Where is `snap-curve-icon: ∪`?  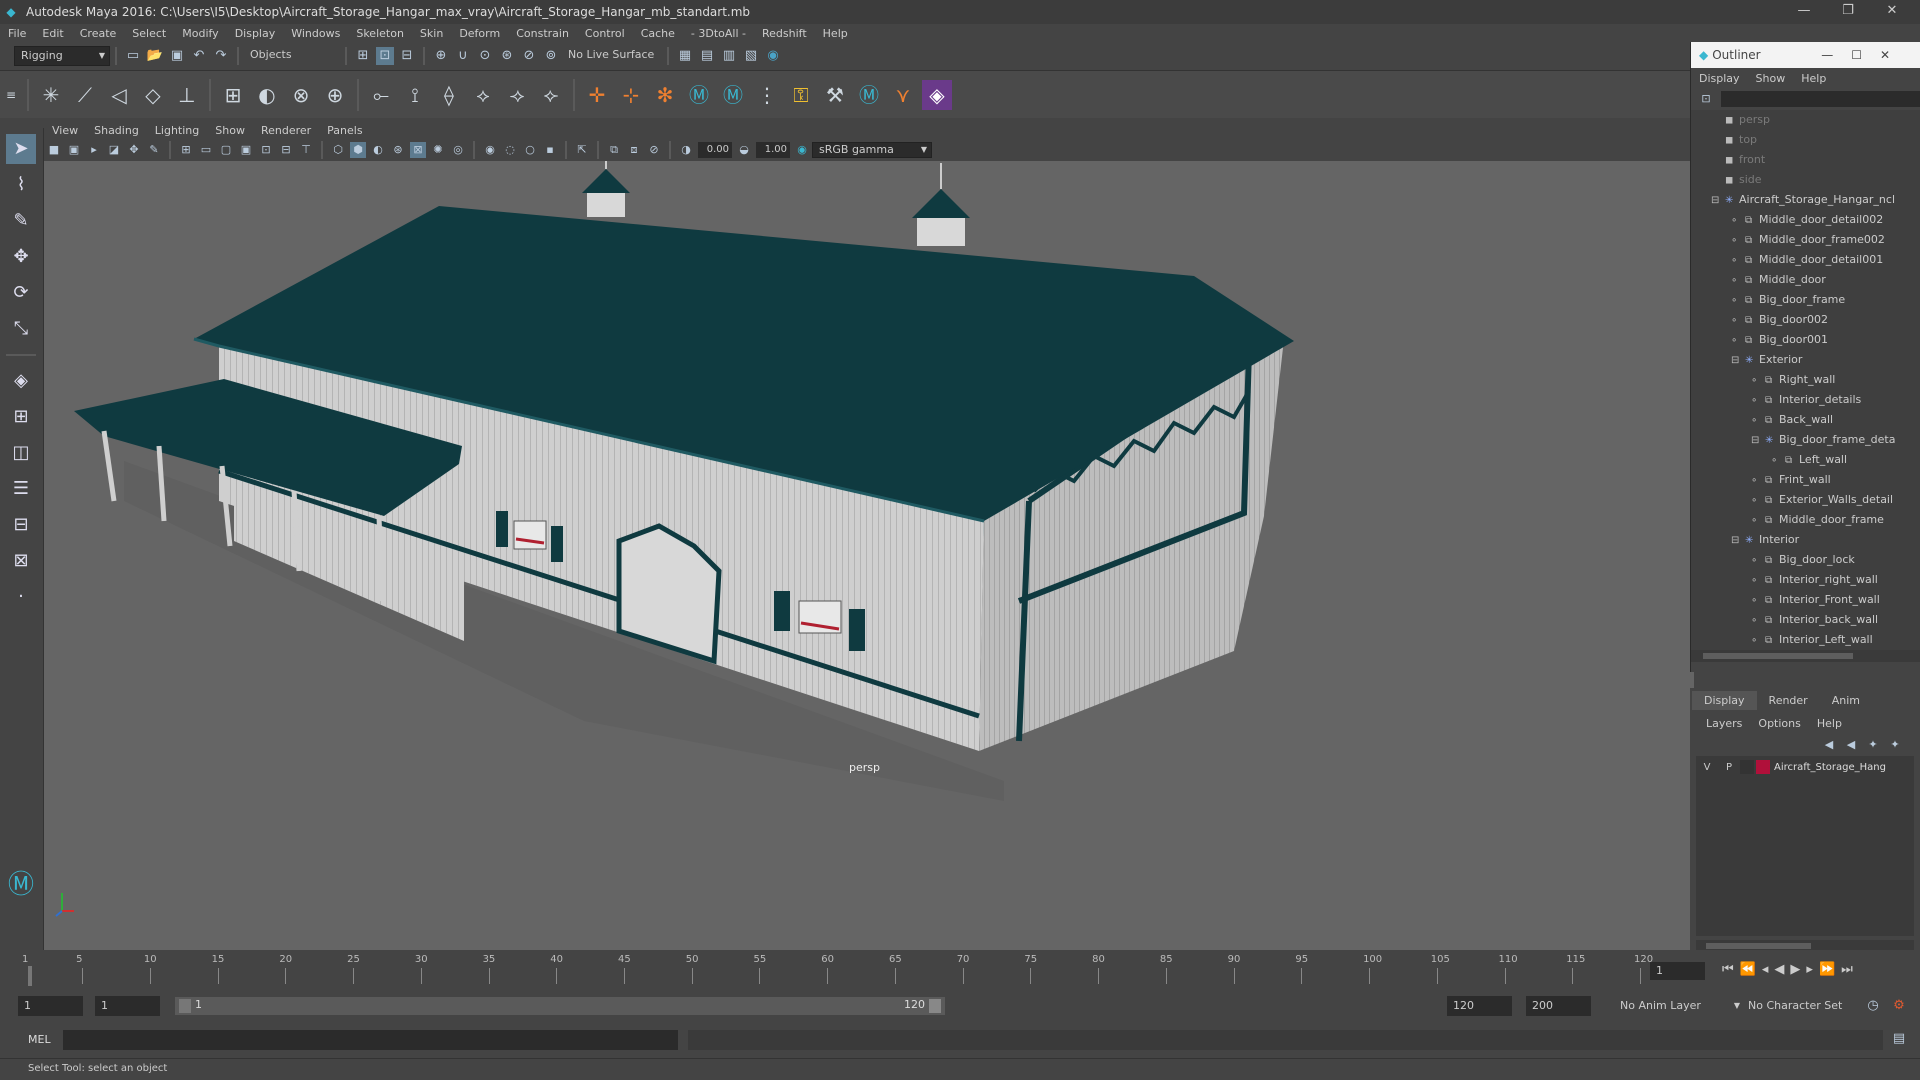
snap-curve-icon: ∪ is located at coordinates (463, 56).